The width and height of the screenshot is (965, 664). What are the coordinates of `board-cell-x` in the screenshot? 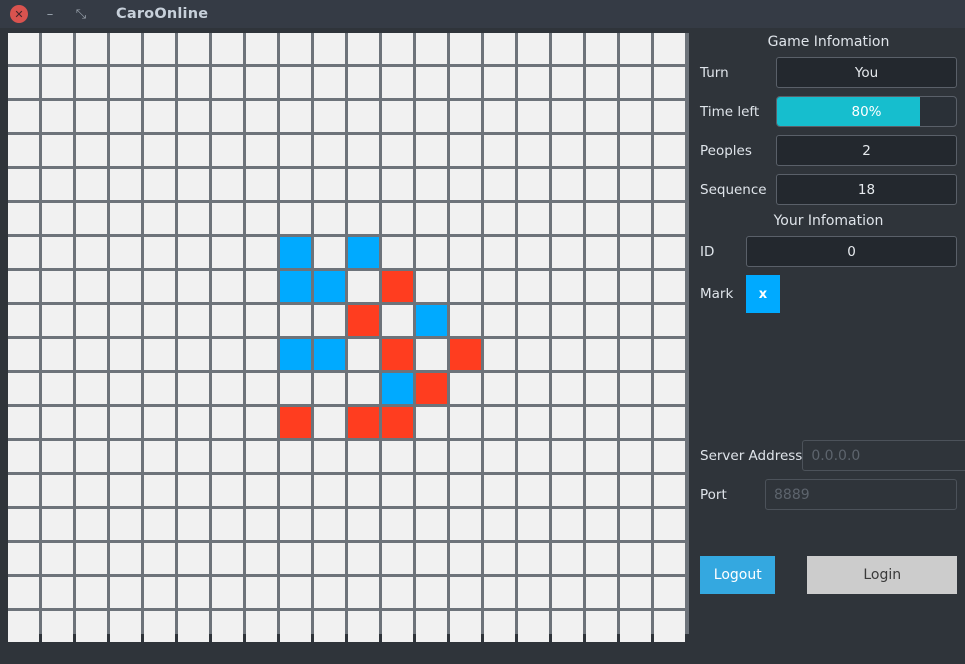 It's located at (431, 320).